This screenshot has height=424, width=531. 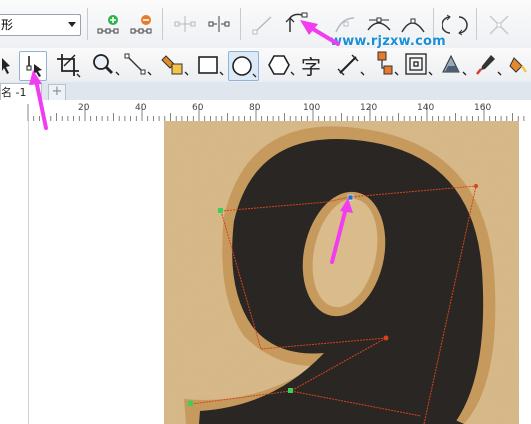 What do you see at coordinates (339, 235) in the screenshot?
I see `annotation-arrow-node` at bounding box center [339, 235].